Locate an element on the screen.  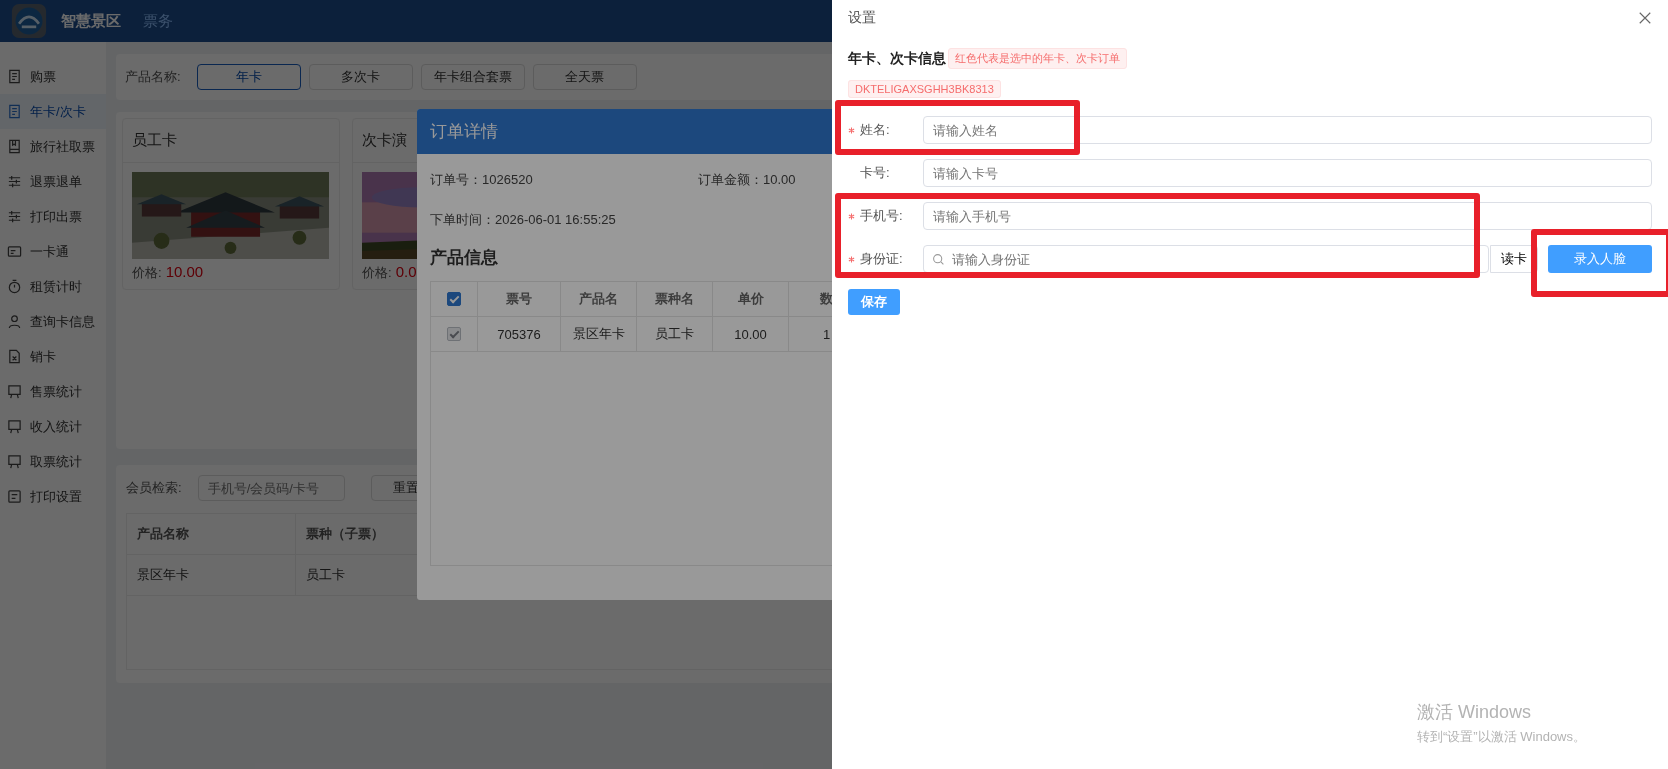
sidebar-item: 租赁计时 is located at coordinates (53, 286).